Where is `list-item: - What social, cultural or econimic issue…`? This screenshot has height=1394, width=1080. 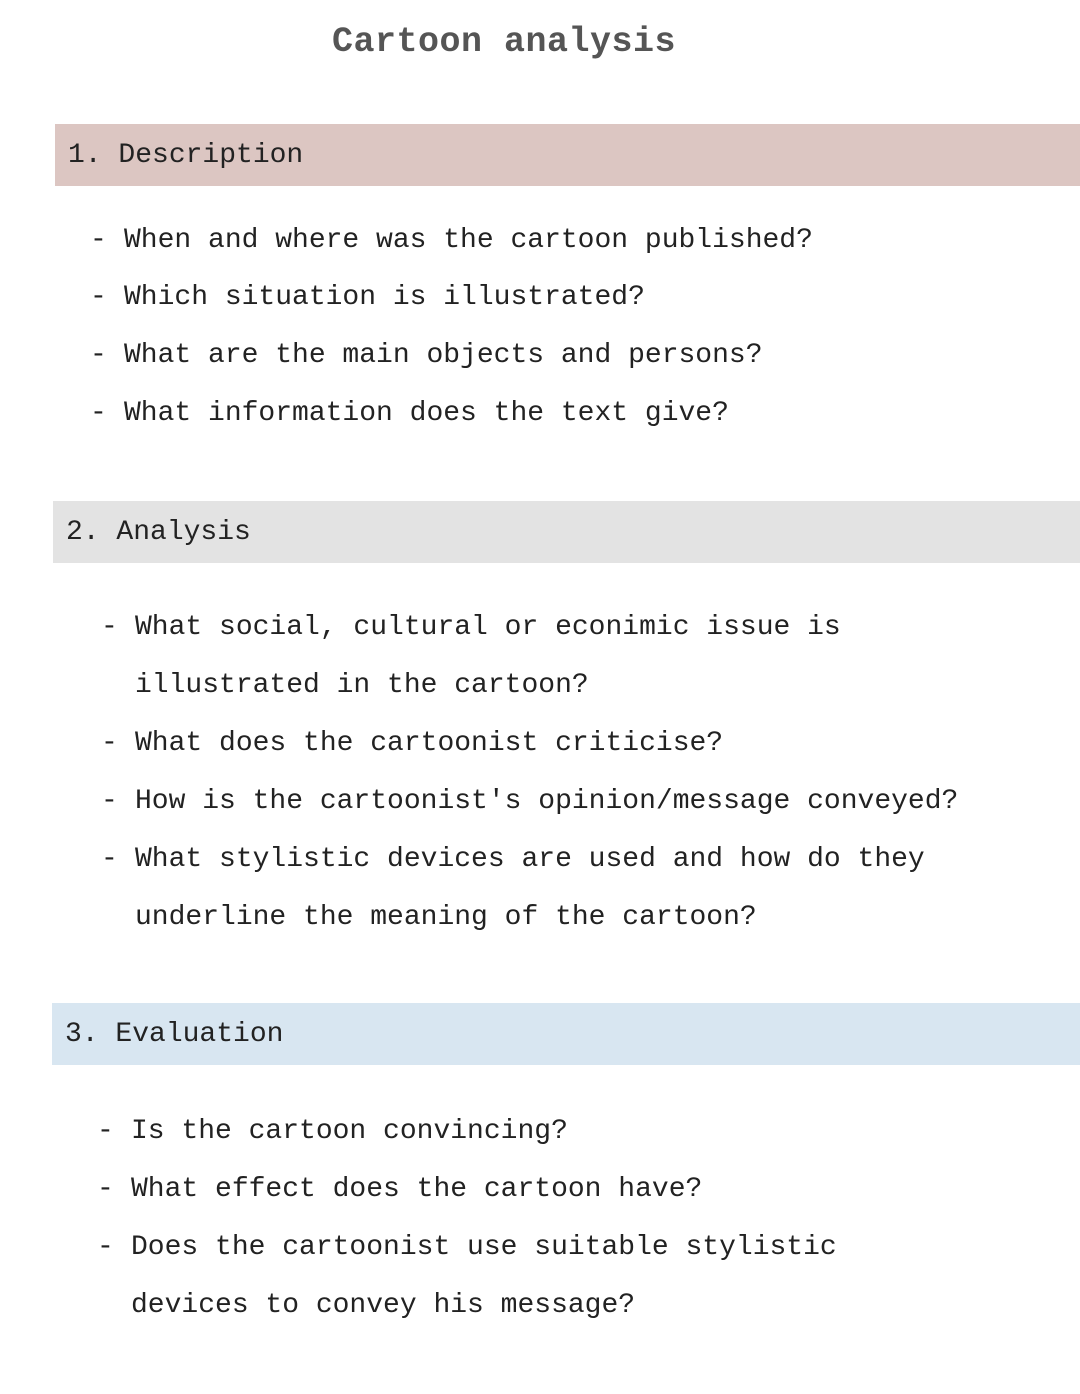 list-item: - What social, cultural or econimic issue… is located at coordinates (471, 627).